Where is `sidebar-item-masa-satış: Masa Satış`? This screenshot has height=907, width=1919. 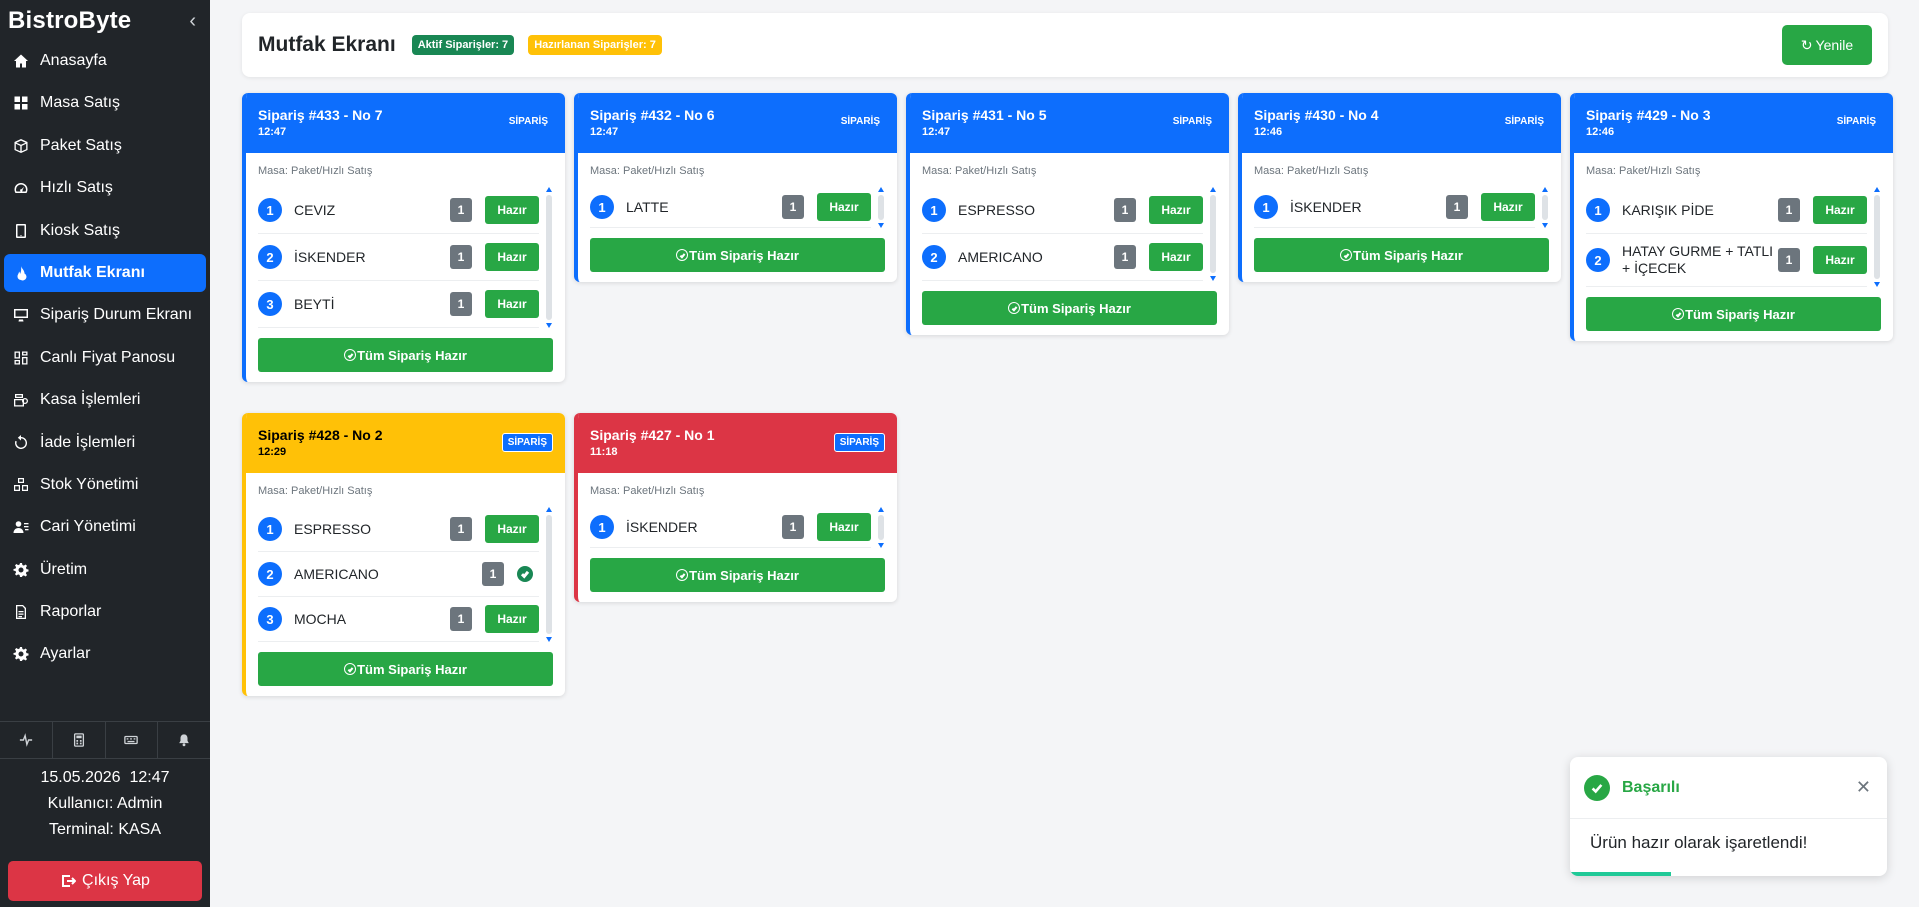
sidebar-item-masa-satış: Masa Satış is located at coordinates (105, 103).